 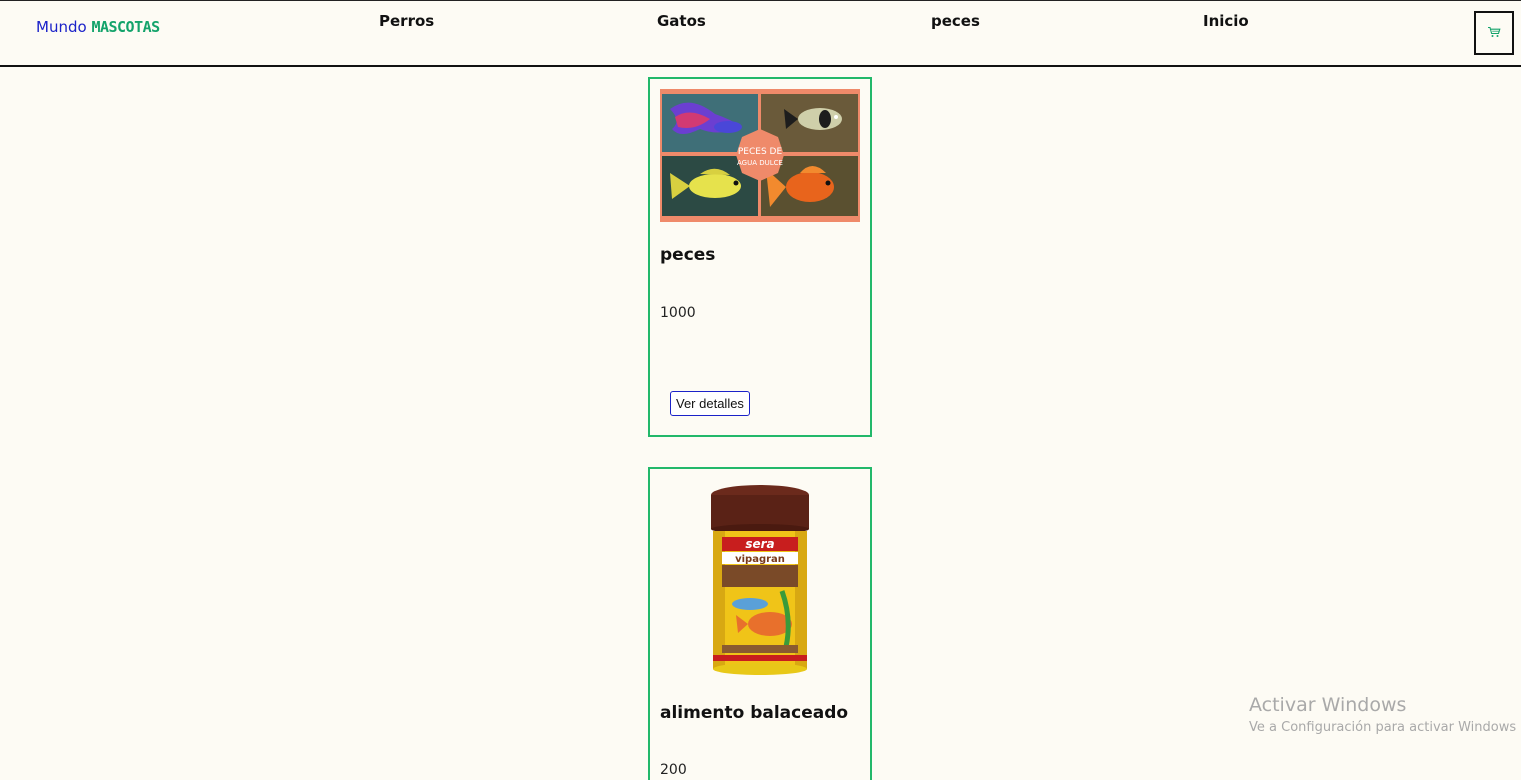 I want to click on cart-button, so click(x=1494, y=33).